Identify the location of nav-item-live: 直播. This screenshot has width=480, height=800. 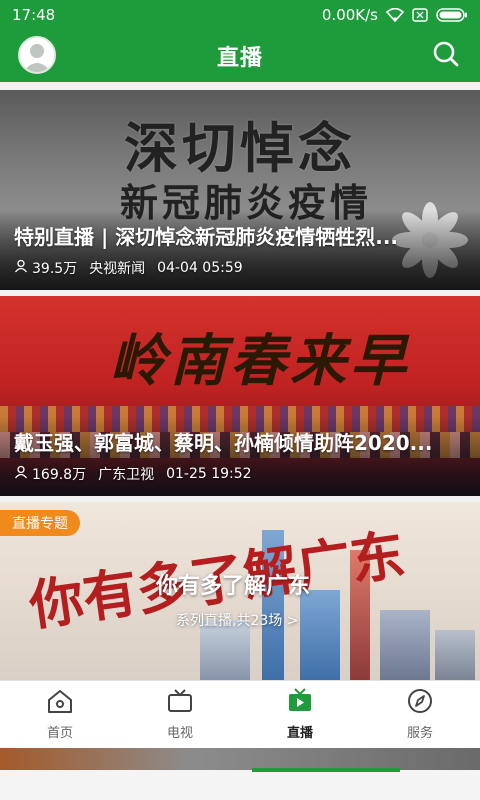
(300, 714).